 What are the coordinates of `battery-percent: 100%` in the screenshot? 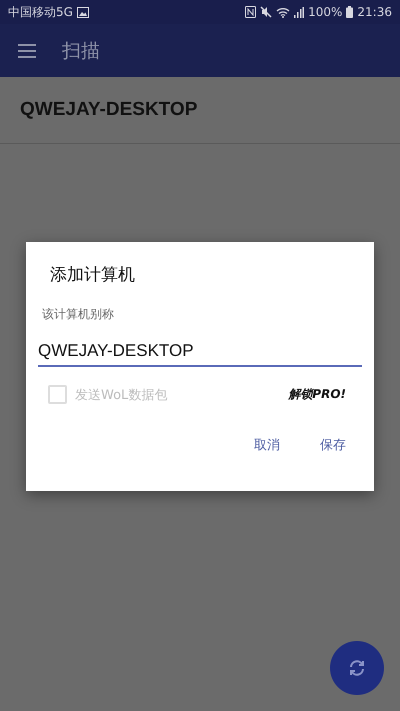 It's located at (325, 12).